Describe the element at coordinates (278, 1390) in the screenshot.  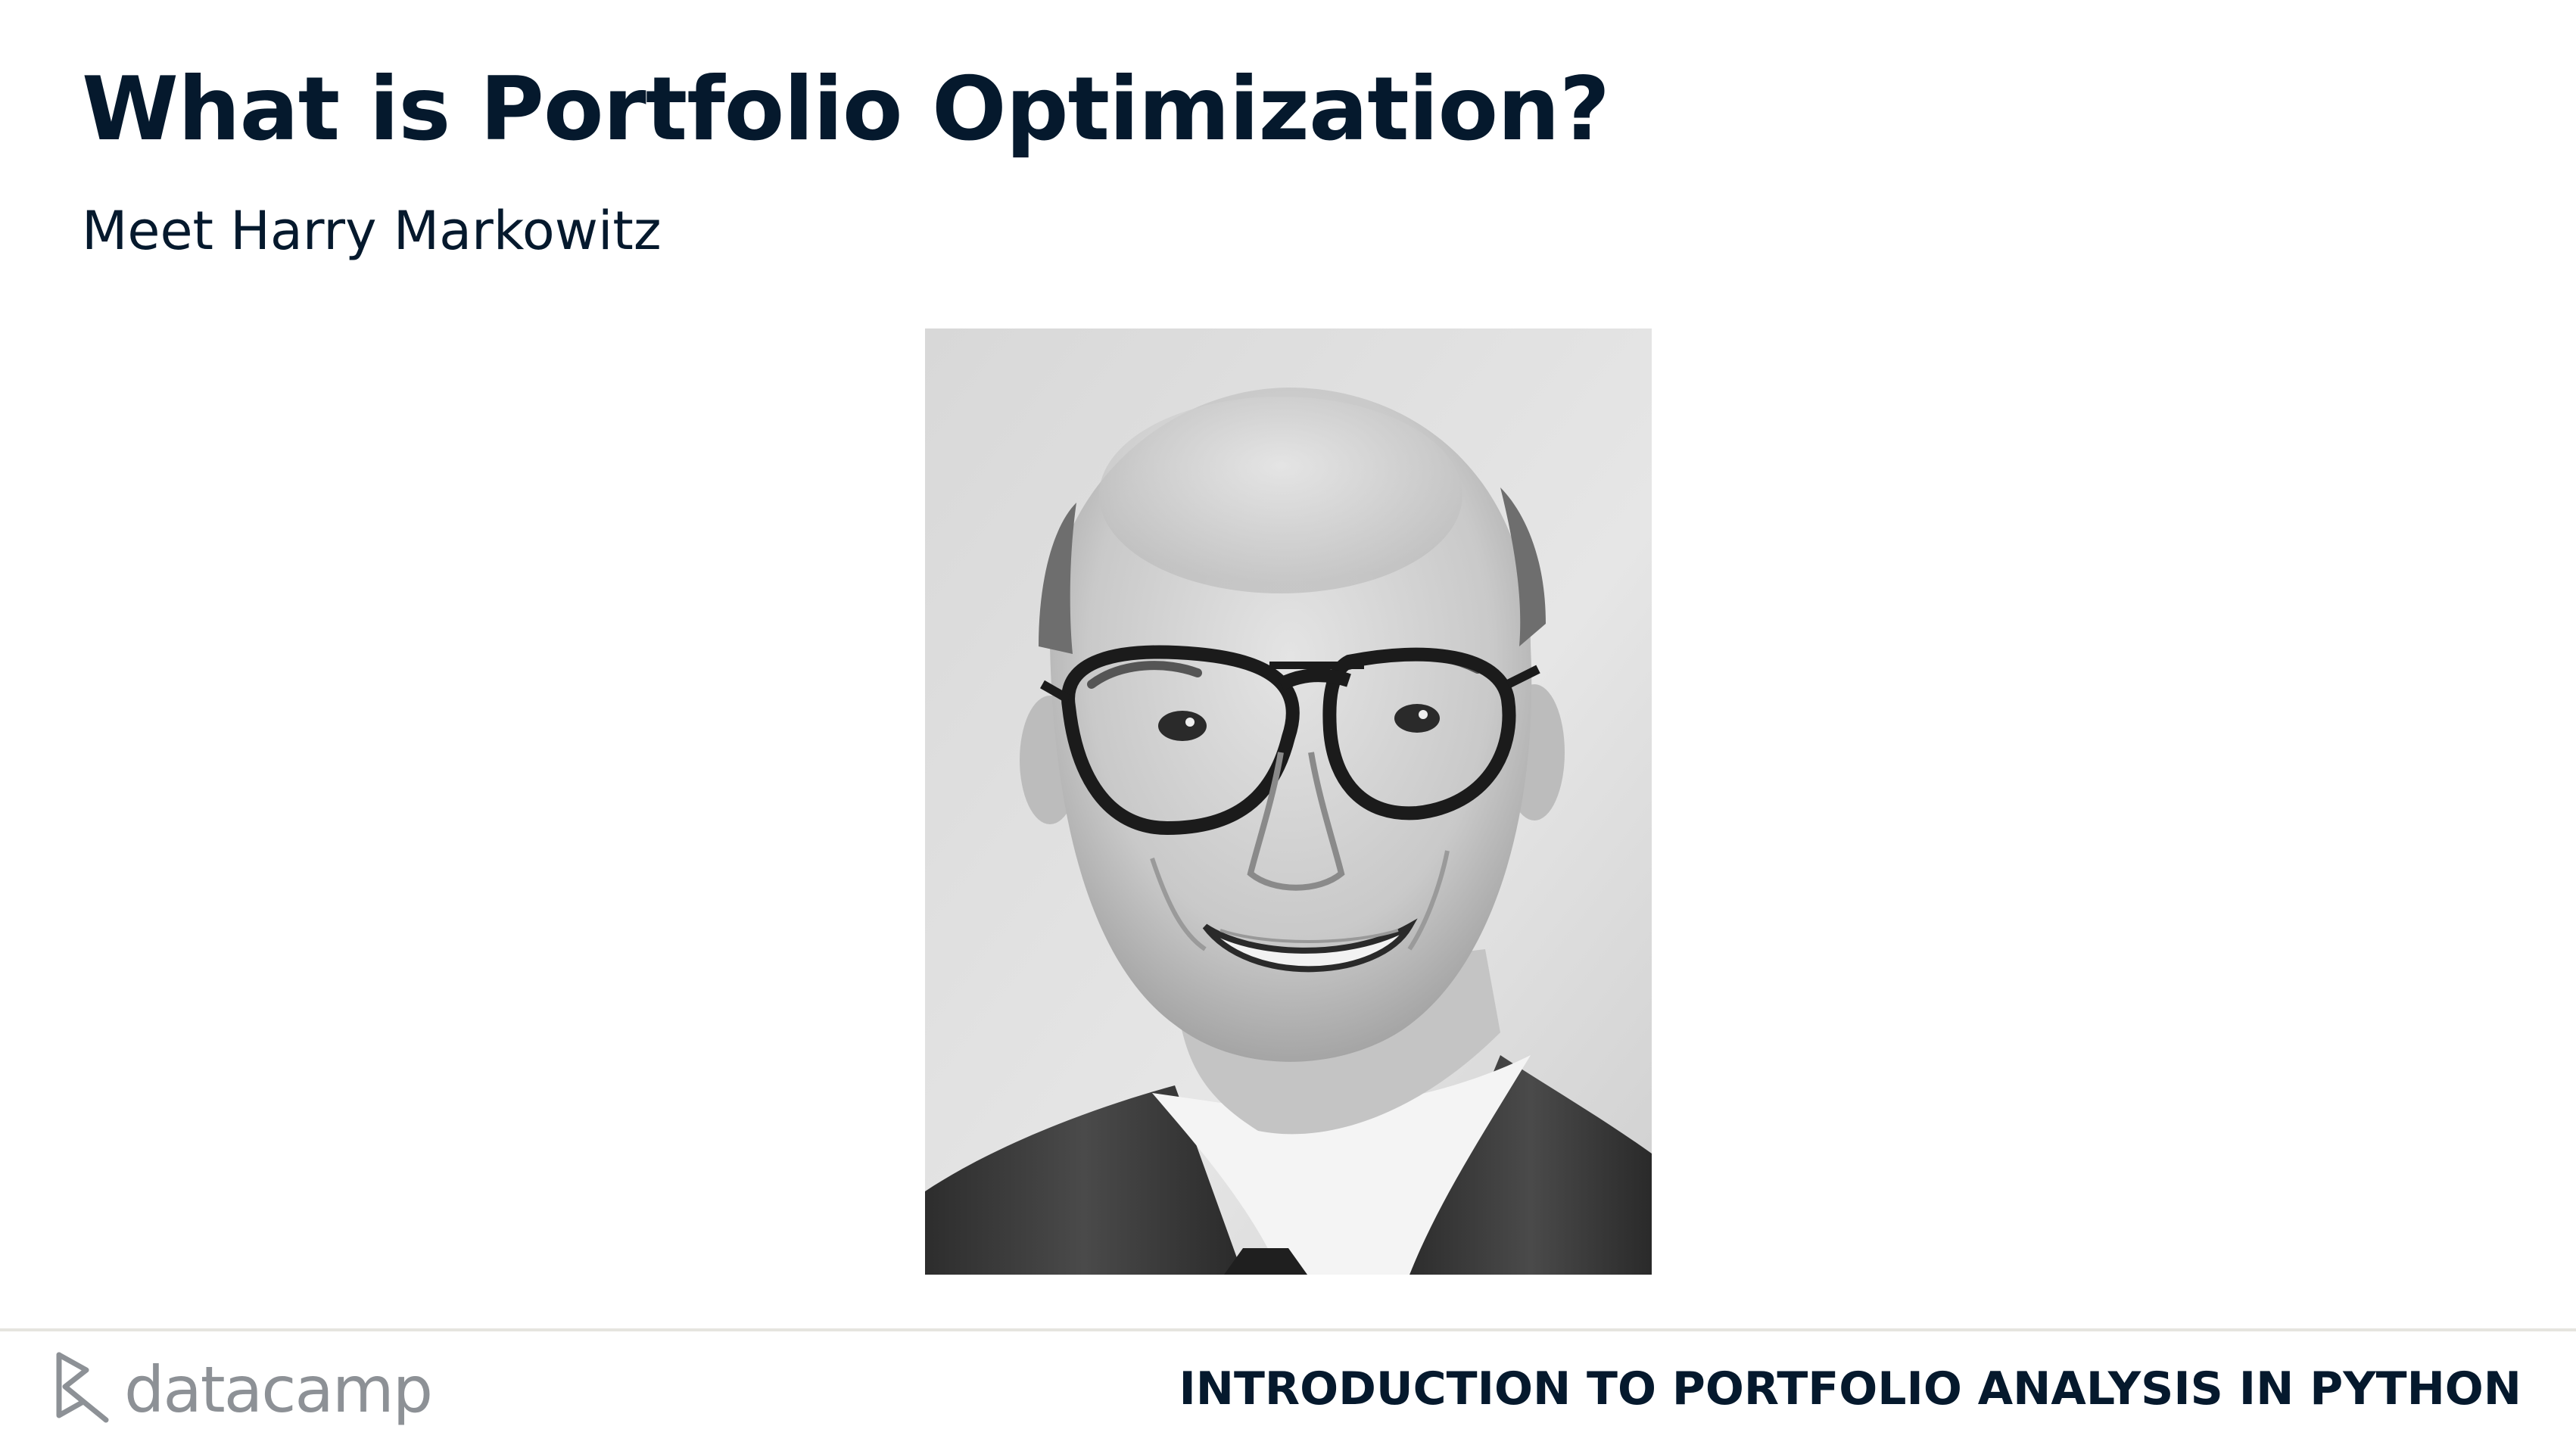
I see `datacamp-logo-text: datacamp` at that location.